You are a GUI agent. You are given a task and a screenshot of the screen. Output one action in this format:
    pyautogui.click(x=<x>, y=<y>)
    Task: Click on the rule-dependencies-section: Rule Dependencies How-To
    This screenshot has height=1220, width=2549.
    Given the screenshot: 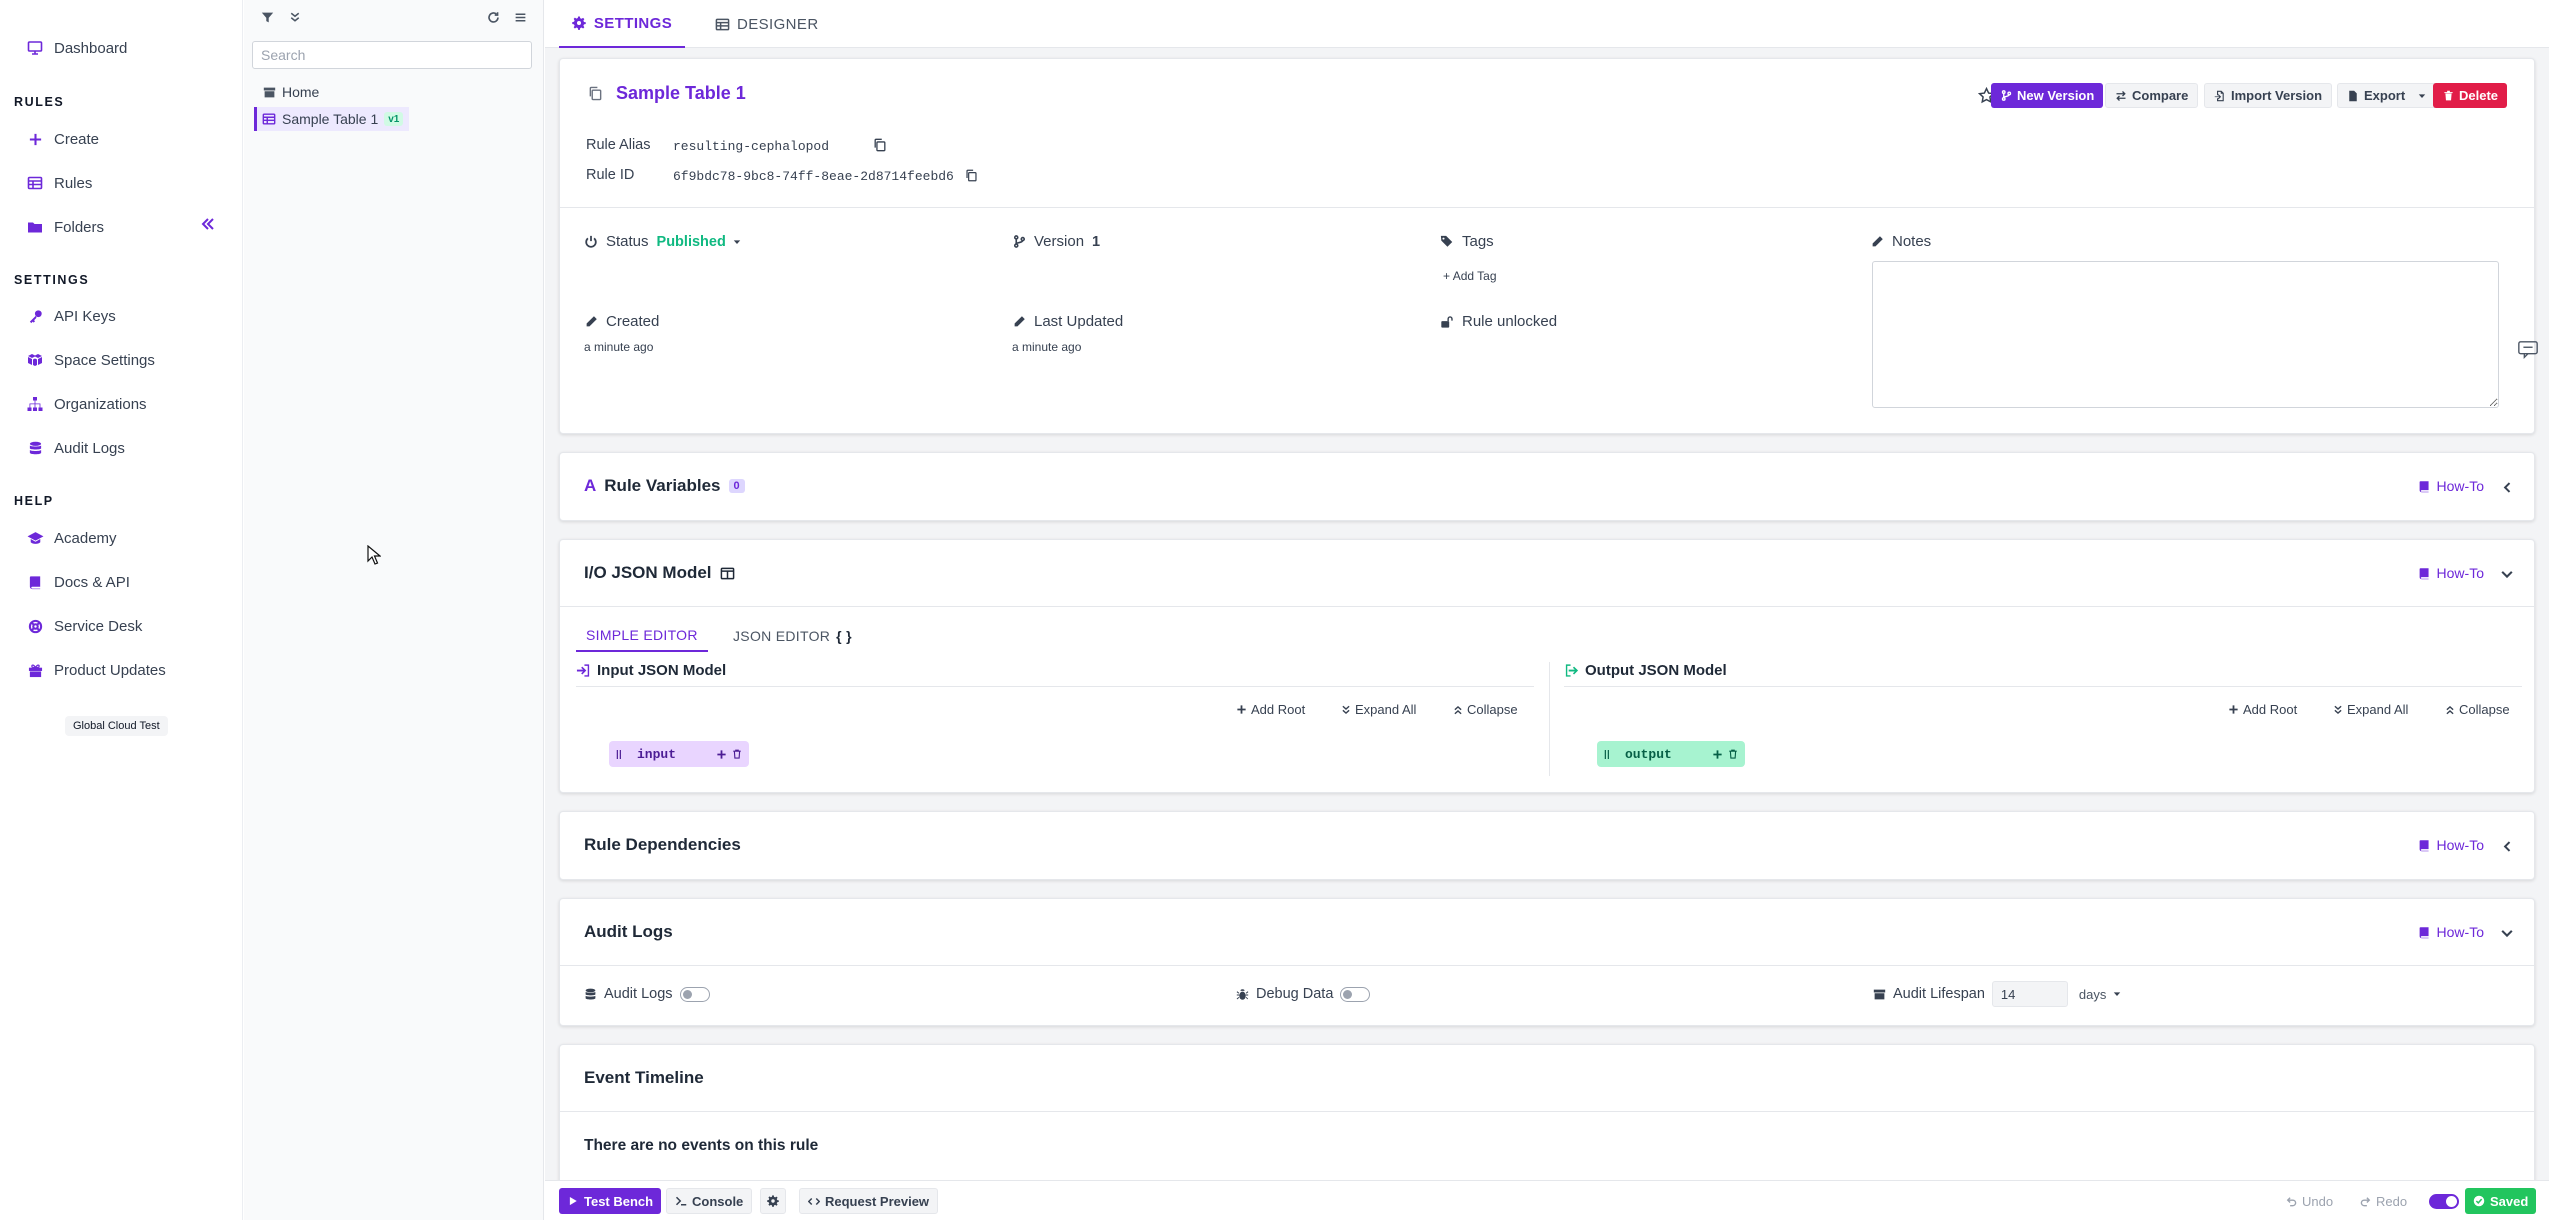 What is the action you would take?
    pyautogui.click(x=1547, y=845)
    